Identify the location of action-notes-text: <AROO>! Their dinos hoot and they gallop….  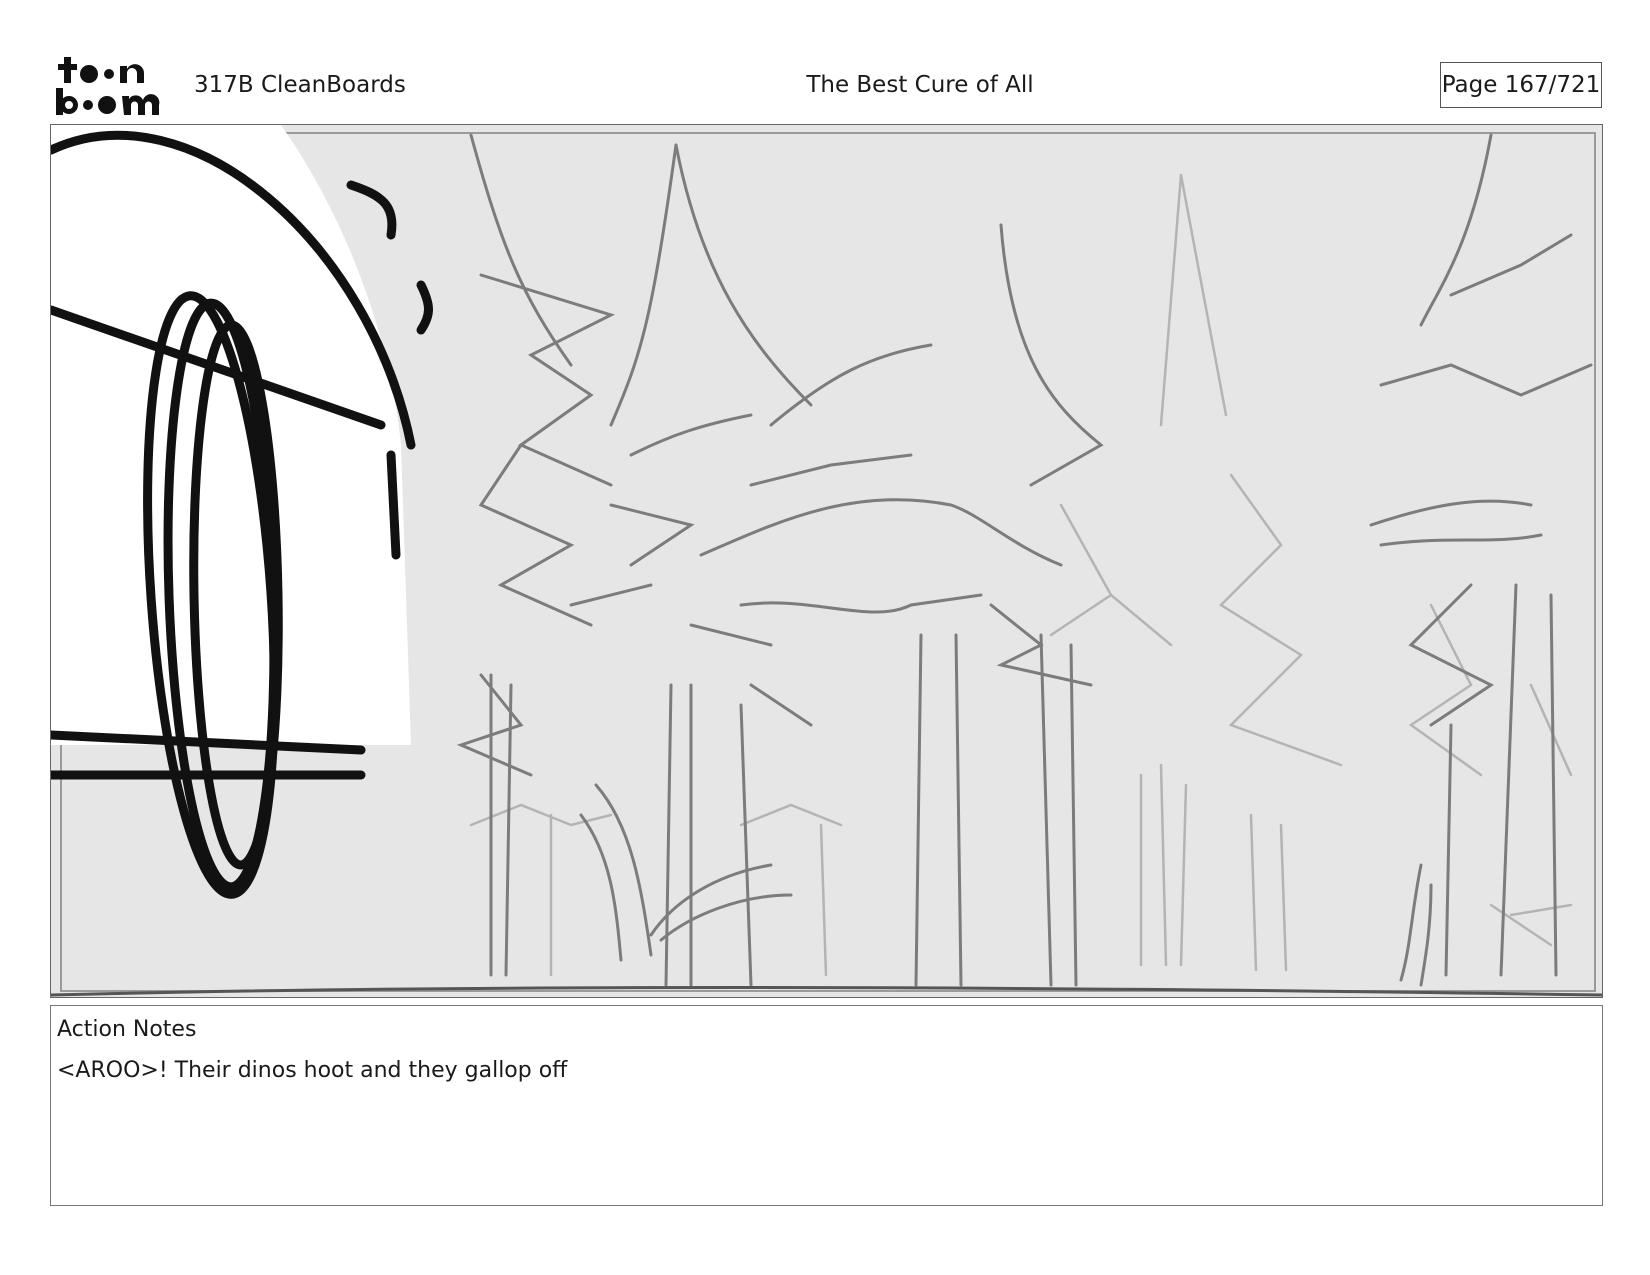
(312, 1070).